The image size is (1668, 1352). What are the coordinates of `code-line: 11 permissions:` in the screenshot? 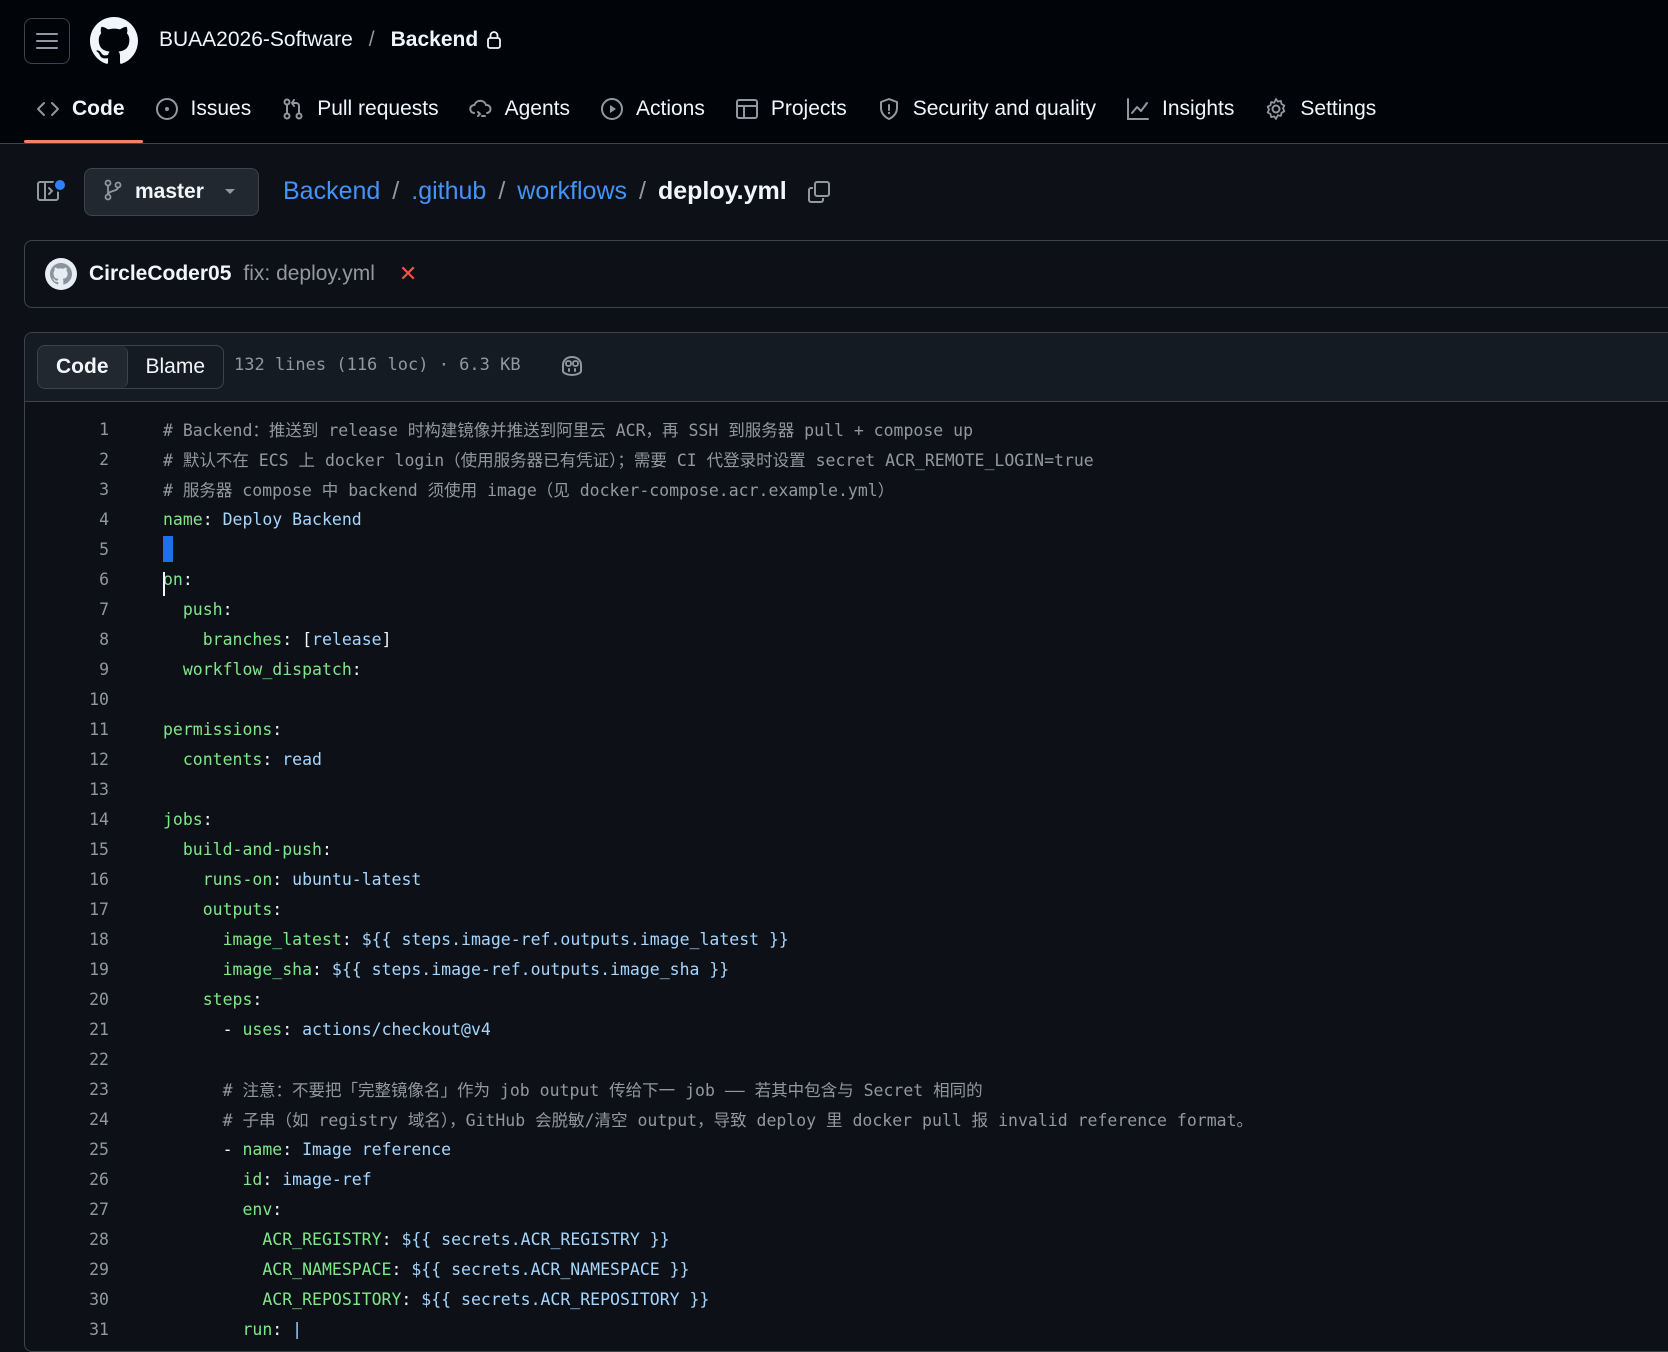 It's located at (846, 729).